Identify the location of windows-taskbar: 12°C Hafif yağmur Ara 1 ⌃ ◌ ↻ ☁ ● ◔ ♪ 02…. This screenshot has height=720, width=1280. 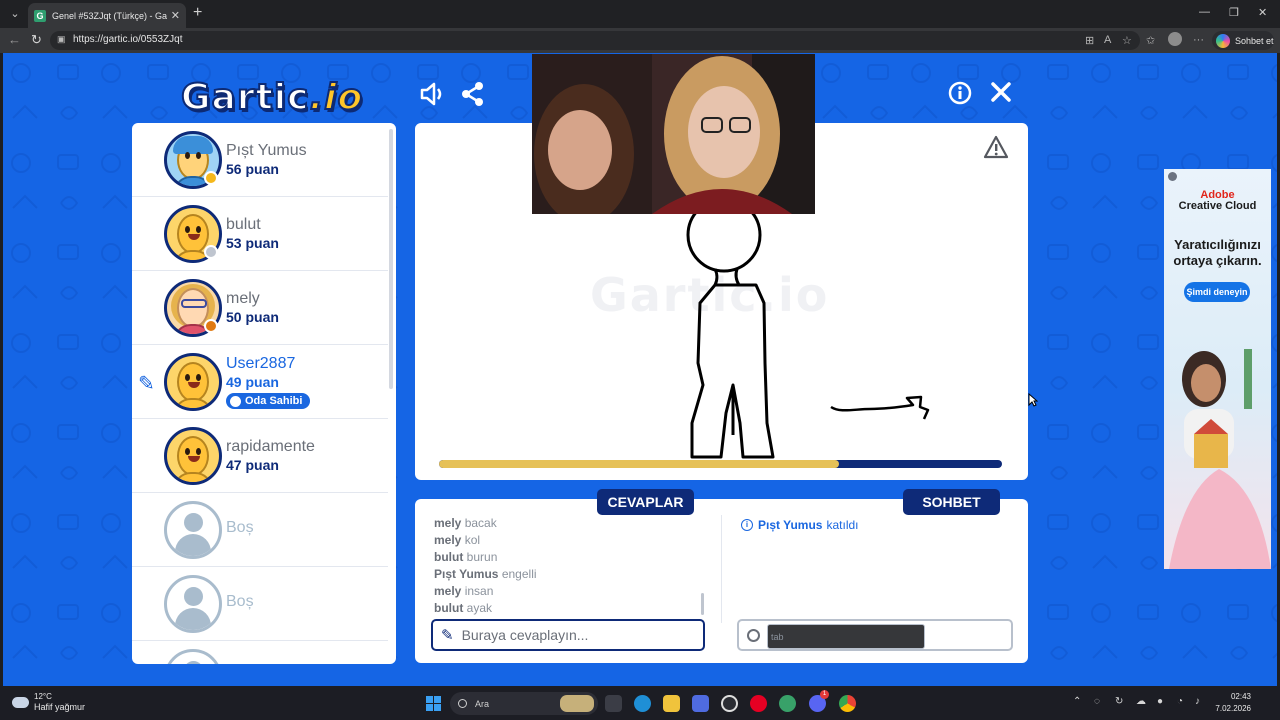
(640, 703).